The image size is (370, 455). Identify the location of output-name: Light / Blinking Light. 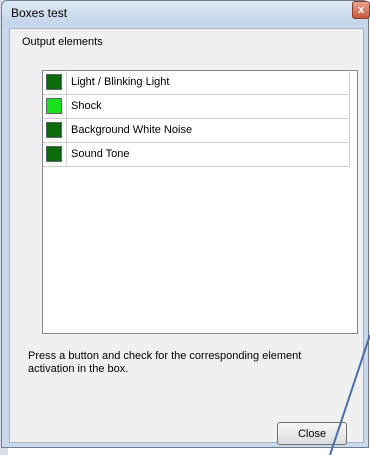
(208, 83).